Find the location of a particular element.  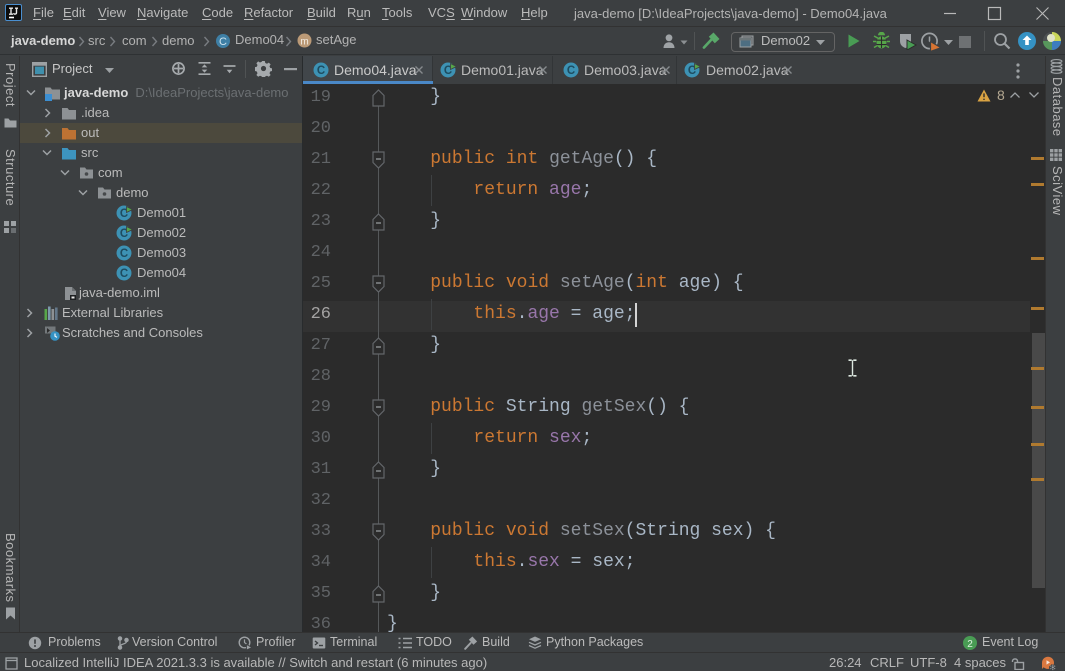

svg-text: m is located at coordinates (304, 41).